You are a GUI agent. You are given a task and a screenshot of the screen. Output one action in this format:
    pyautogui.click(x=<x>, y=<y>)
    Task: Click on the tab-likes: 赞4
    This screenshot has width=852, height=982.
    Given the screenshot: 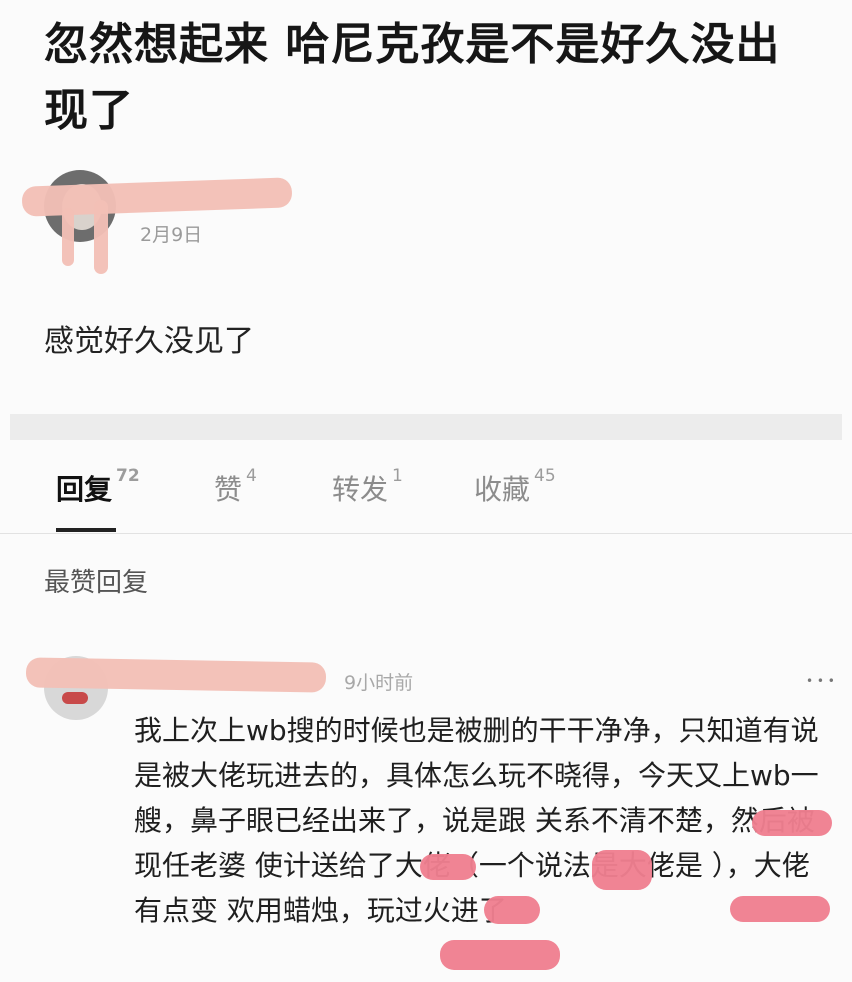 What is the action you would take?
    pyautogui.click(x=235, y=487)
    